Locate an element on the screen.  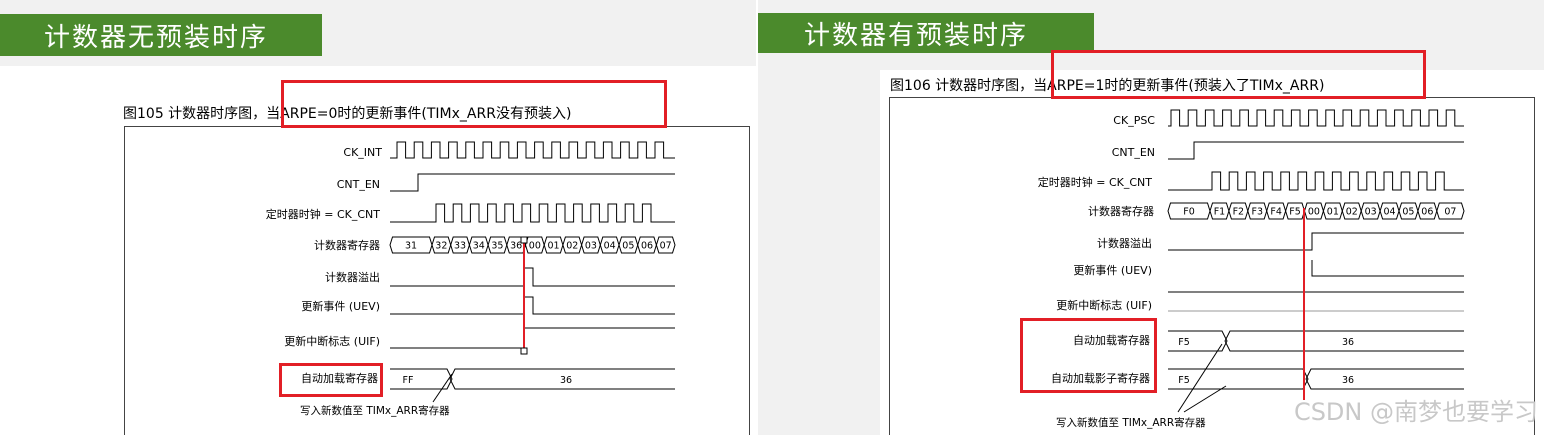
right-wave-uev is located at coordinates (1387, 268).